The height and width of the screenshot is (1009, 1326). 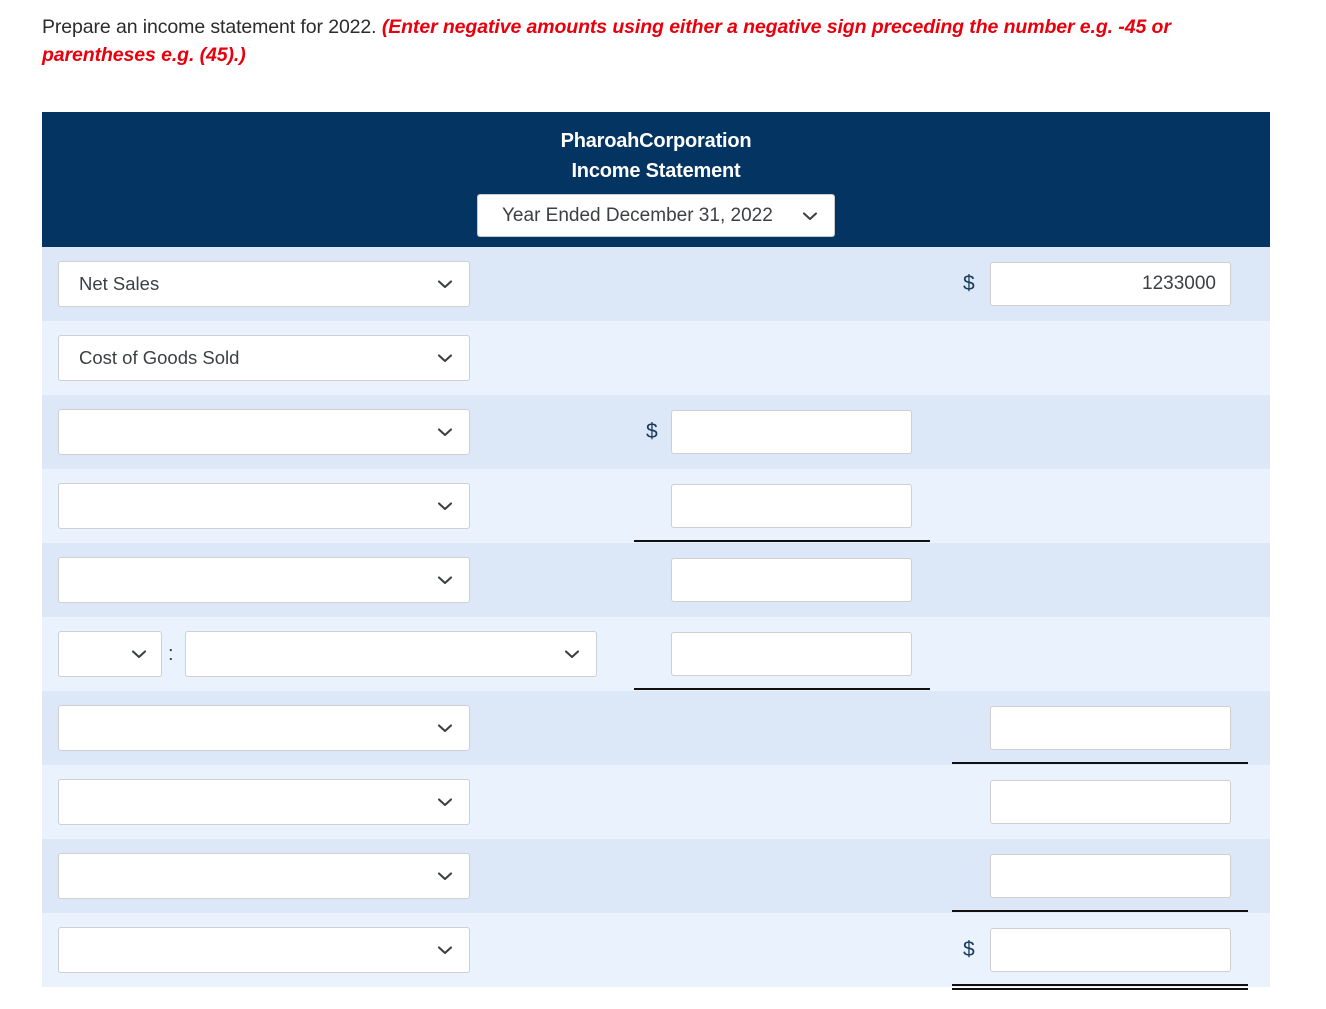 What do you see at coordinates (1179, 283) in the screenshot?
I see `row-1-right-amount-value: 1233000` at bounding box center [1179, 283].